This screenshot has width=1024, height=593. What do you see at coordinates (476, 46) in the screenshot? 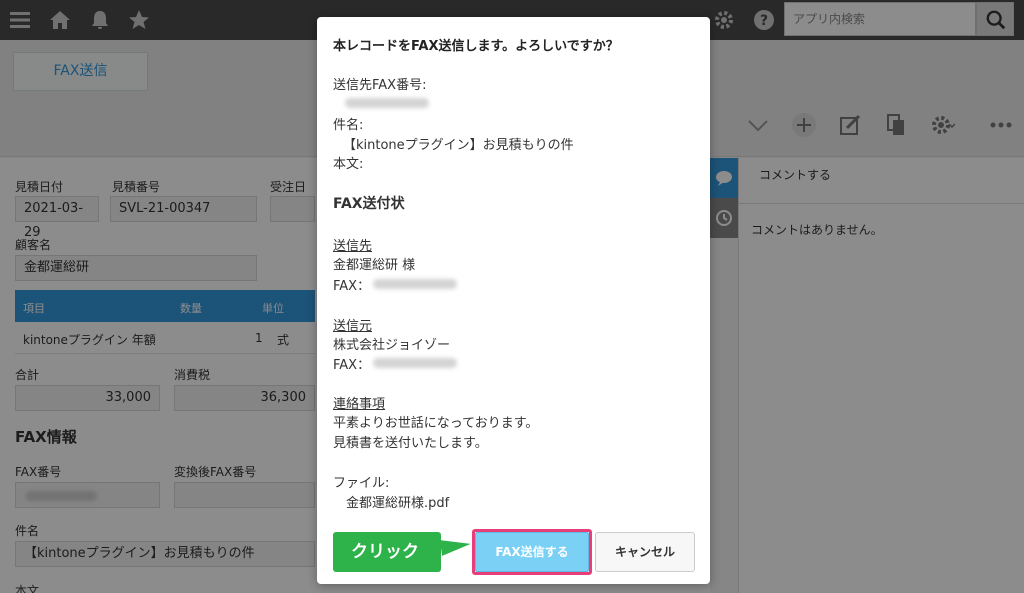
I see `dialog-title: 本レコードをFAX送信します。よろしいですか？` at bounding box center [476, 46].